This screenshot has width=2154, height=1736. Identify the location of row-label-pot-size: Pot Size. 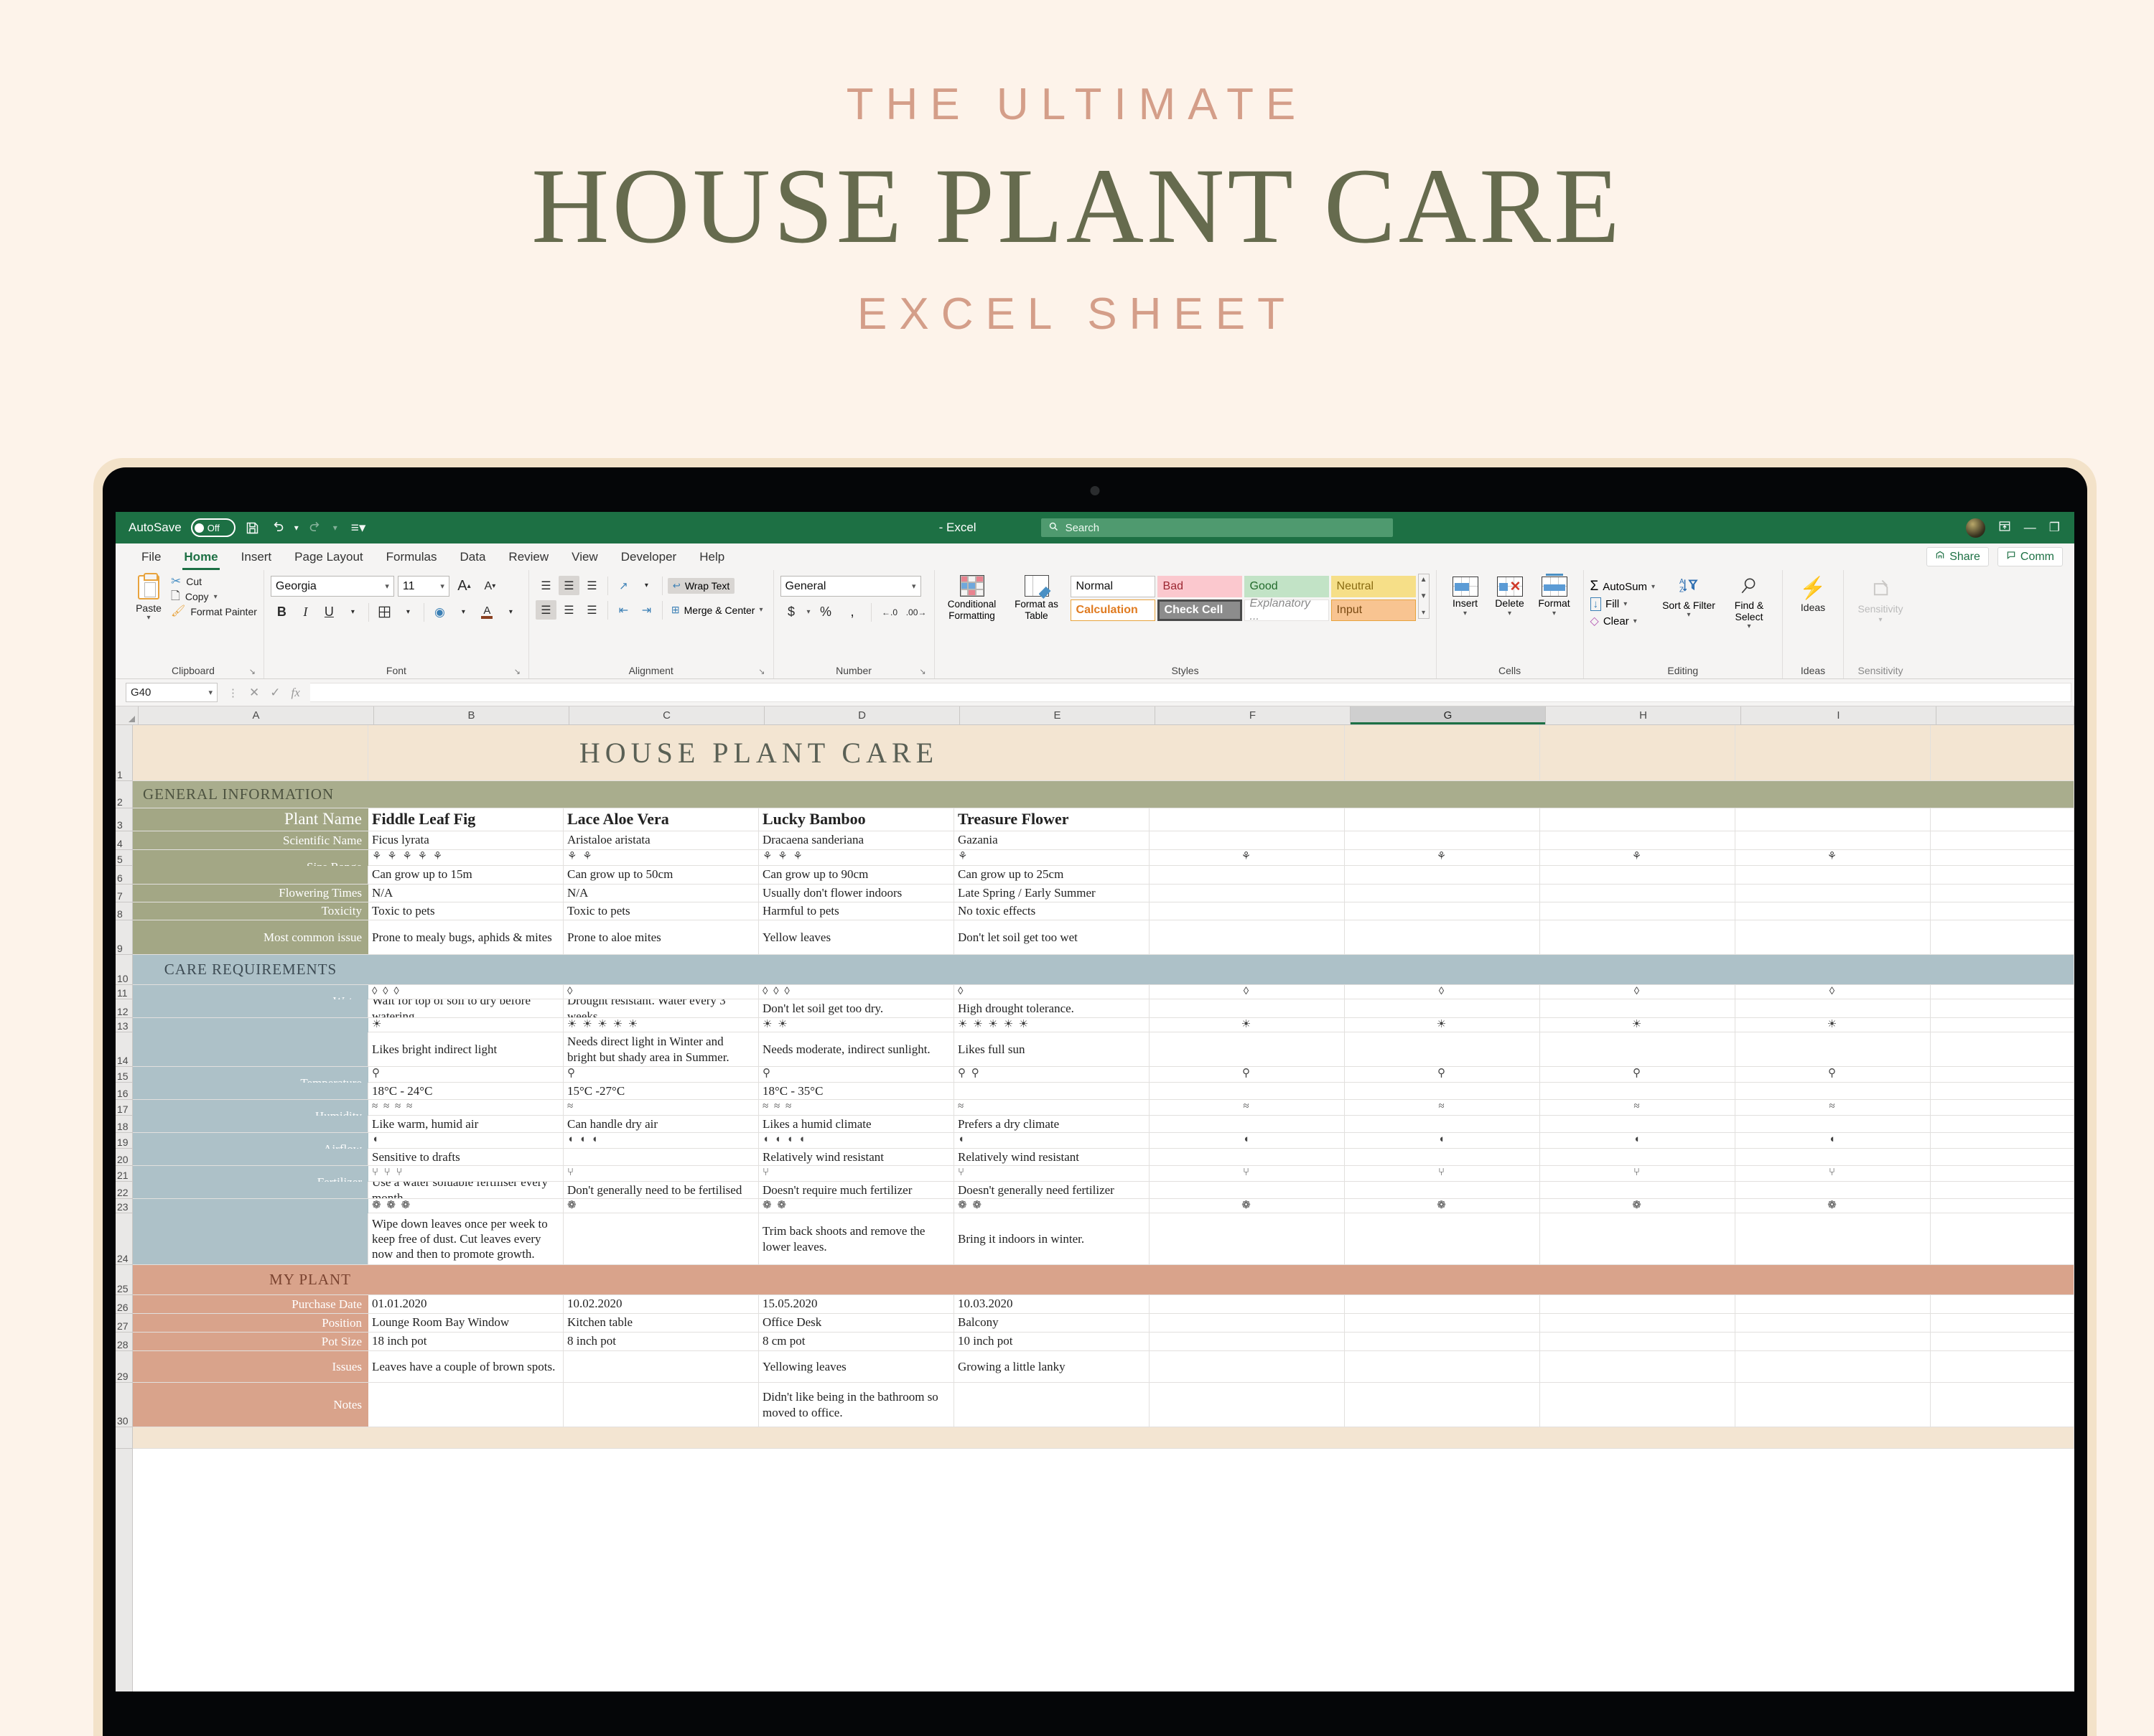
(250, 1342).